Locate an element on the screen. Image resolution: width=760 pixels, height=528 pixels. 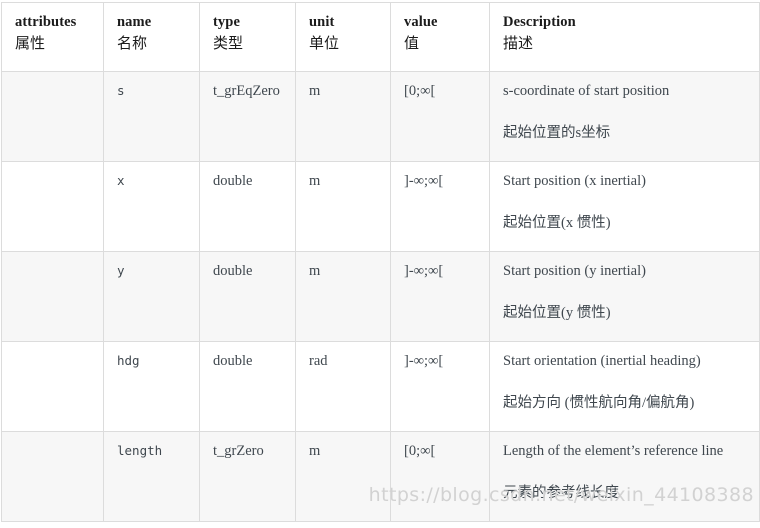
column-header-value: value 值 is located at coordinates (440, 37).